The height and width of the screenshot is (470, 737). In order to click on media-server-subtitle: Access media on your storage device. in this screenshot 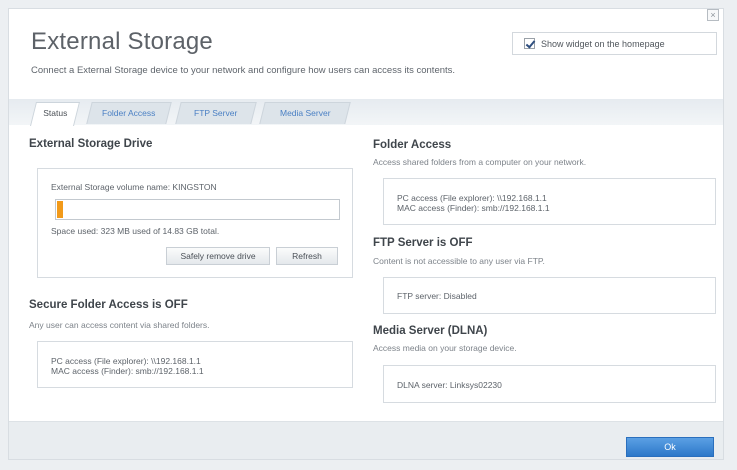, I will do `click(445, 348)`.